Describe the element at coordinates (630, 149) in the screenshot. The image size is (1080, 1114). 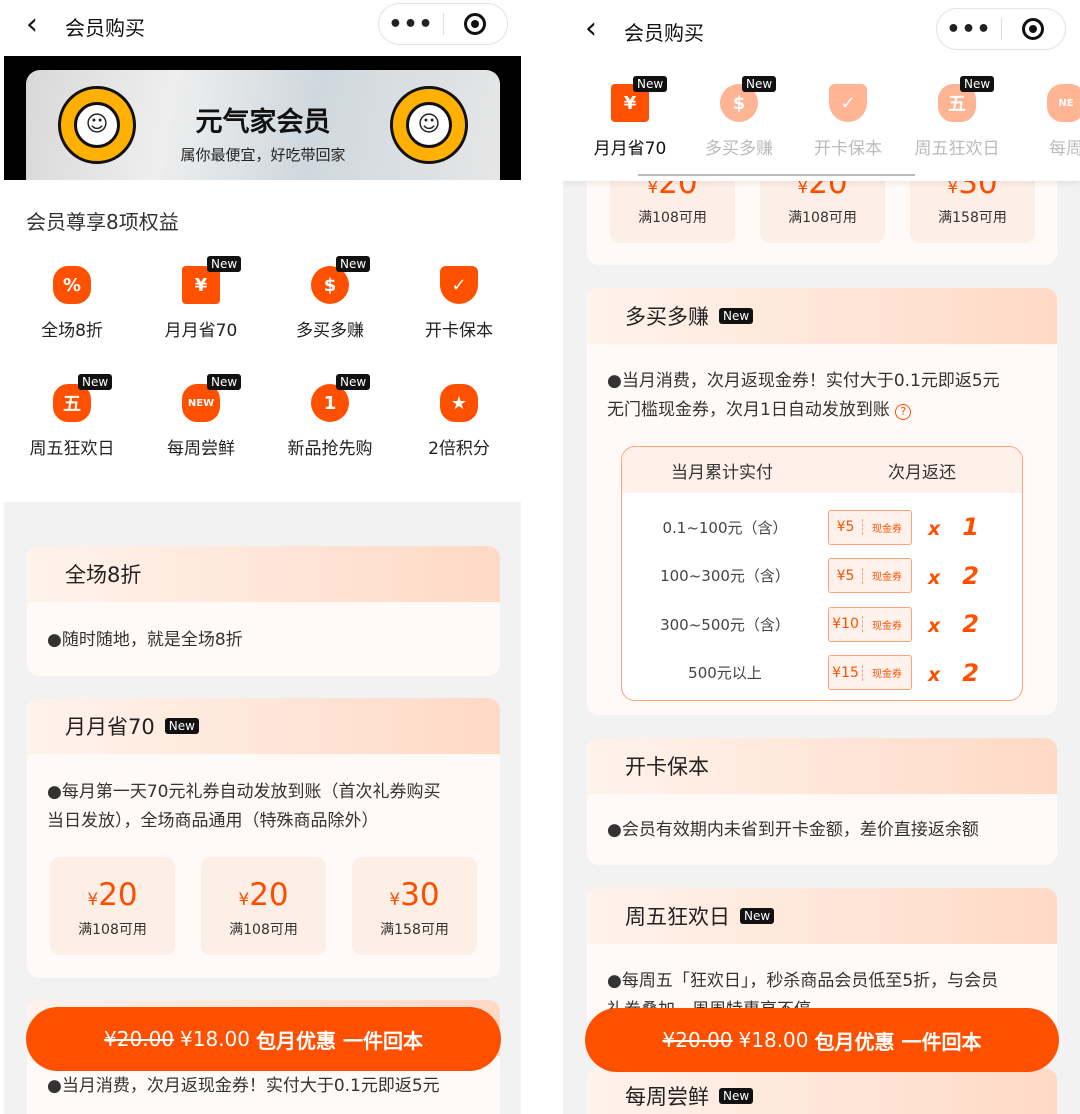
I see `tab-label: 月月省70` at that location.